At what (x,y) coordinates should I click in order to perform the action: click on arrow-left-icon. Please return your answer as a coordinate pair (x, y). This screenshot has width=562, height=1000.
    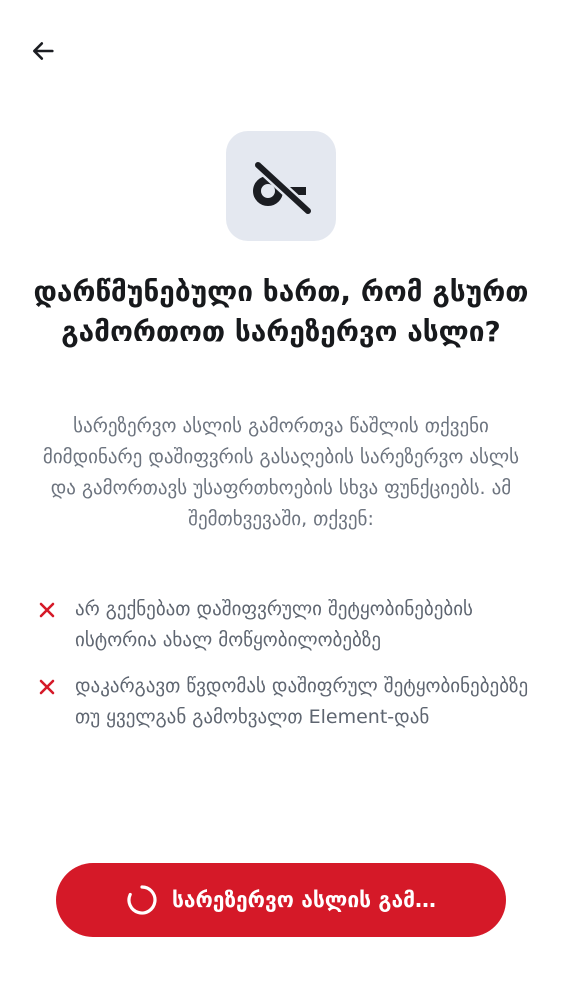
    Looking at the image, I should click on (43, 51).